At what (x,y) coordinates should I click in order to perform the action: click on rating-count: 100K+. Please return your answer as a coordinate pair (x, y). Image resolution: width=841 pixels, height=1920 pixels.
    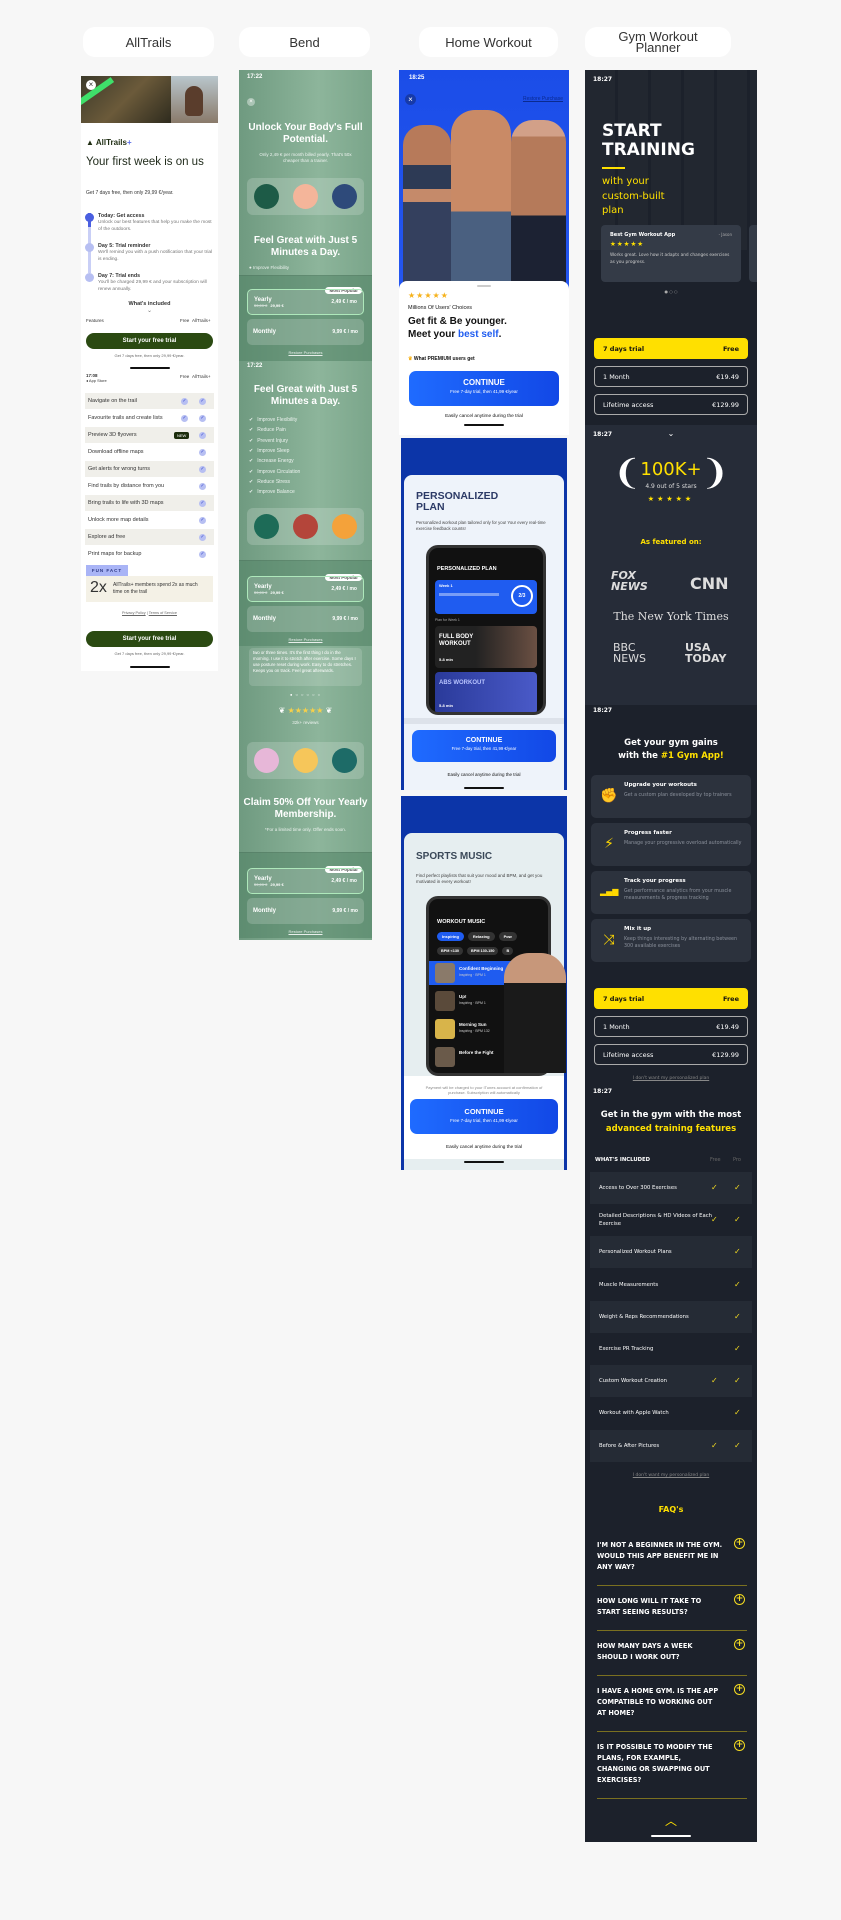
    Looking at the image, I should click on (671, 469).